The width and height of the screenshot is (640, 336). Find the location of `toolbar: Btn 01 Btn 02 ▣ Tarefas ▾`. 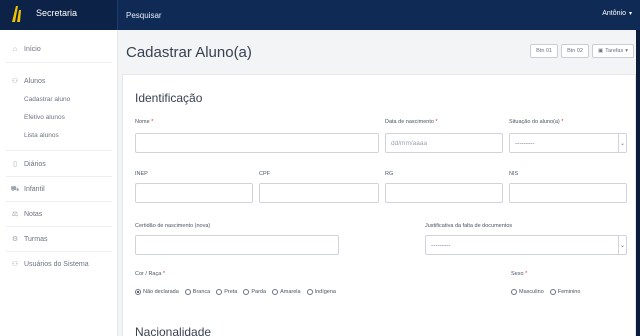

toolbar: Btn 01 Btn 02 ▣ Tarefas ▾ is located at coordinates (582, 51).